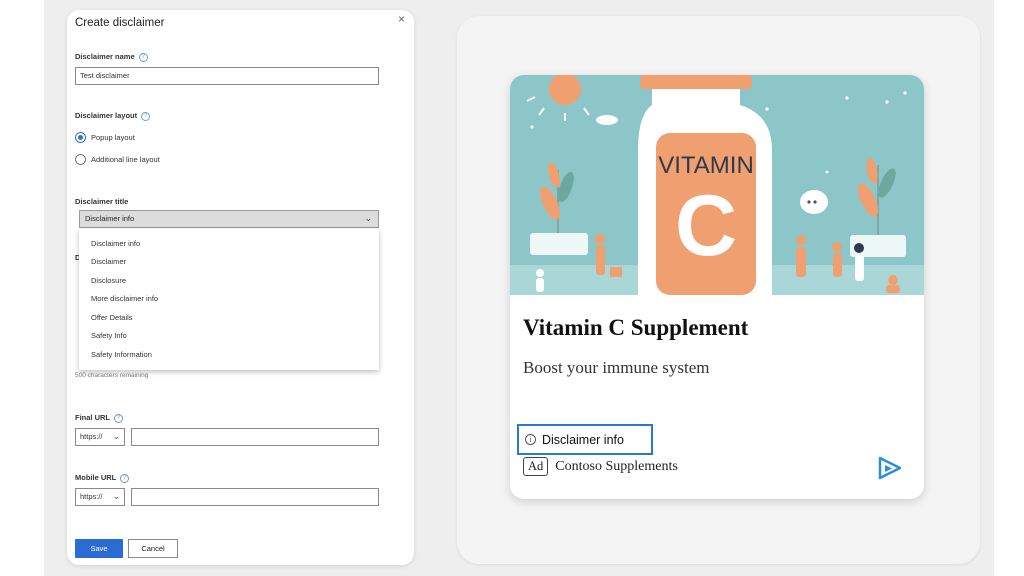 This screenshot has width=1024, height=576. What do you see at coordinates (530, 439) in the screenshot?
I see `info-icon: i` at bounding box center [530, 439].